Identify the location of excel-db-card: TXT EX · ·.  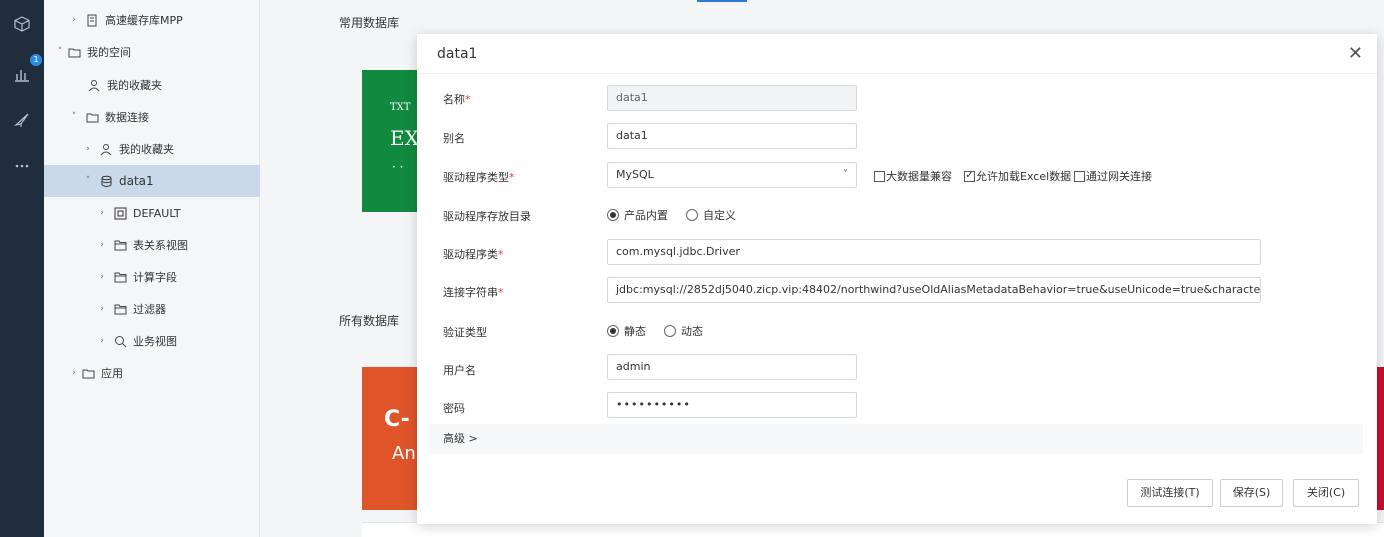
(392, 141).